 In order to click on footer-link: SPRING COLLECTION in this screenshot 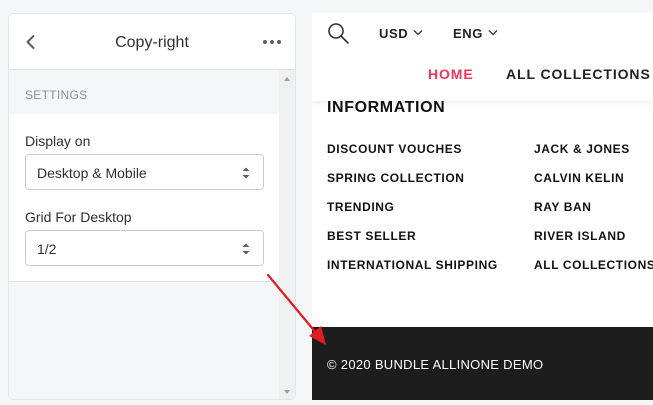, I will do `click(396, 178)`.